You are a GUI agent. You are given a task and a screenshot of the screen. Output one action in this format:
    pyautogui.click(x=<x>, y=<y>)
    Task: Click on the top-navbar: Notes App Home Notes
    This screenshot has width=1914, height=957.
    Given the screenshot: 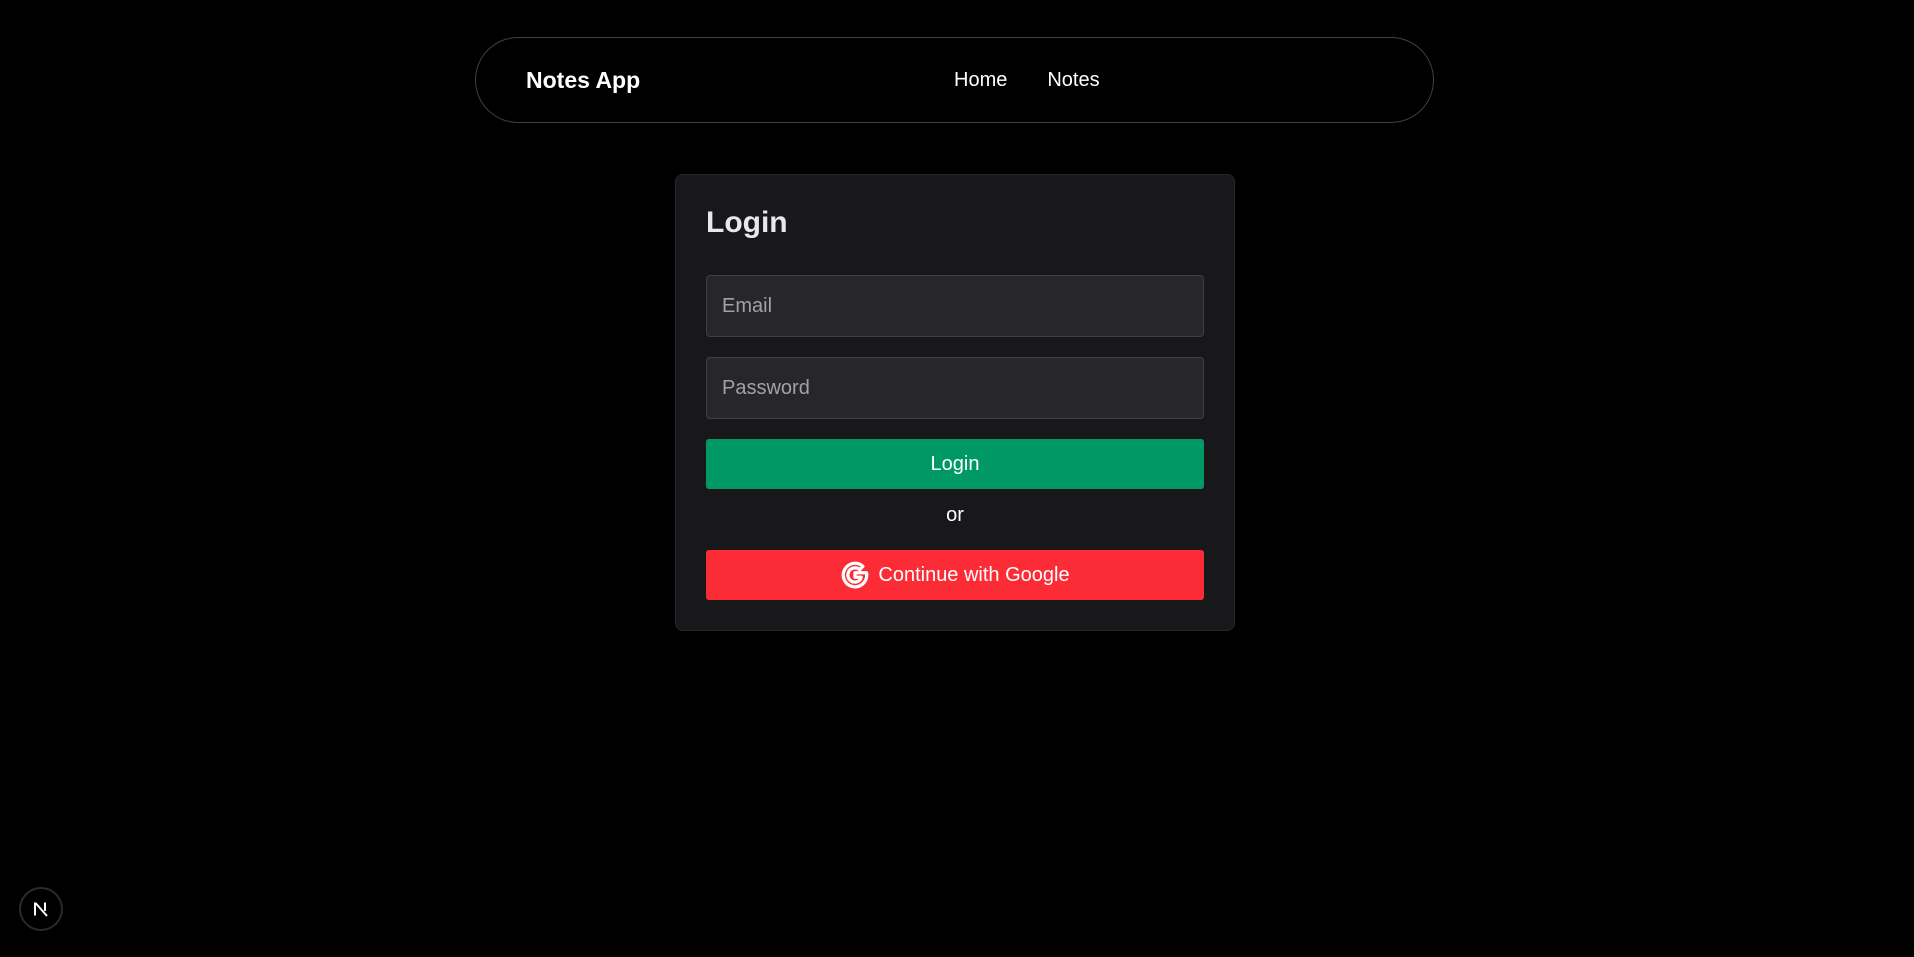 What is the action you would take?
    pyautogui.click(x=954, y=80)
    